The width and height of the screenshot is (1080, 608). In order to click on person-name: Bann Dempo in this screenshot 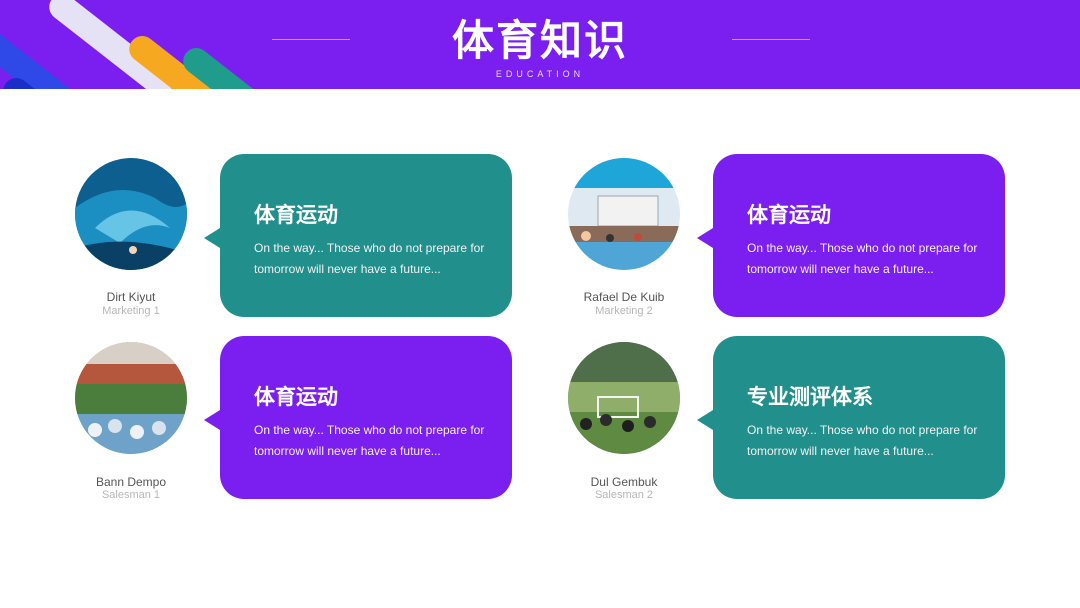, I will do `click(131, 482)`.